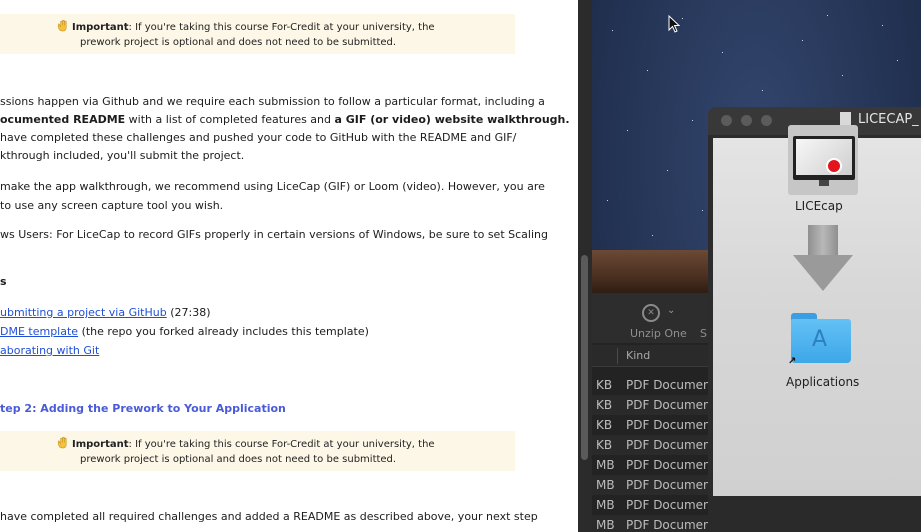  I want to click on chevron-down-icon: ⌄, so click(671, 310).